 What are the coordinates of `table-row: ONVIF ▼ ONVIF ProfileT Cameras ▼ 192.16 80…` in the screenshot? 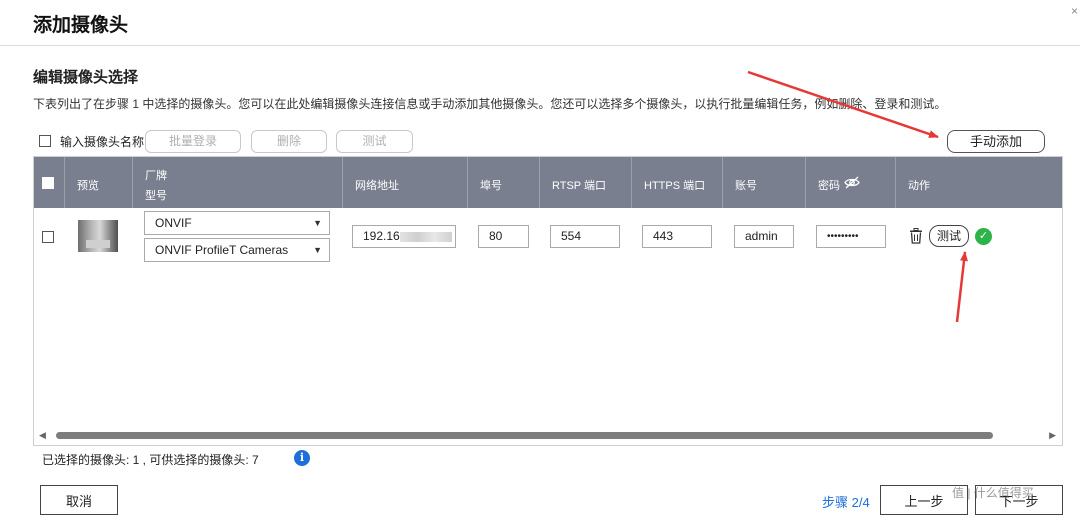 It's located at (548, 238).